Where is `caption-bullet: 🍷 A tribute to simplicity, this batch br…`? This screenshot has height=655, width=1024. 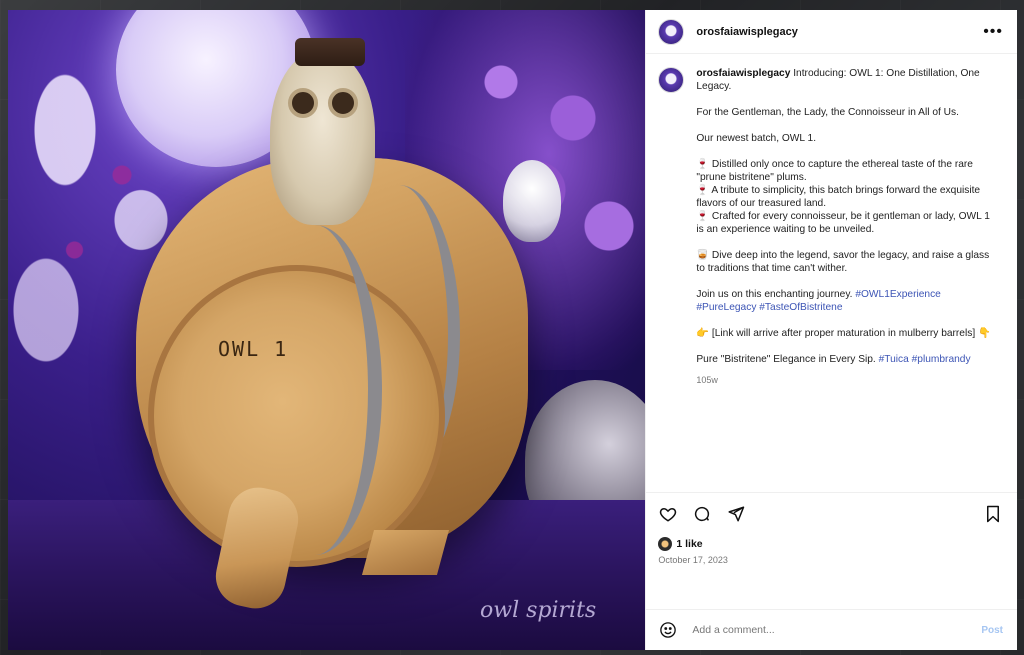 caption-bullet: 🍷 A tribute to simplicity, this batch br… is located at coordinates (838, 197).